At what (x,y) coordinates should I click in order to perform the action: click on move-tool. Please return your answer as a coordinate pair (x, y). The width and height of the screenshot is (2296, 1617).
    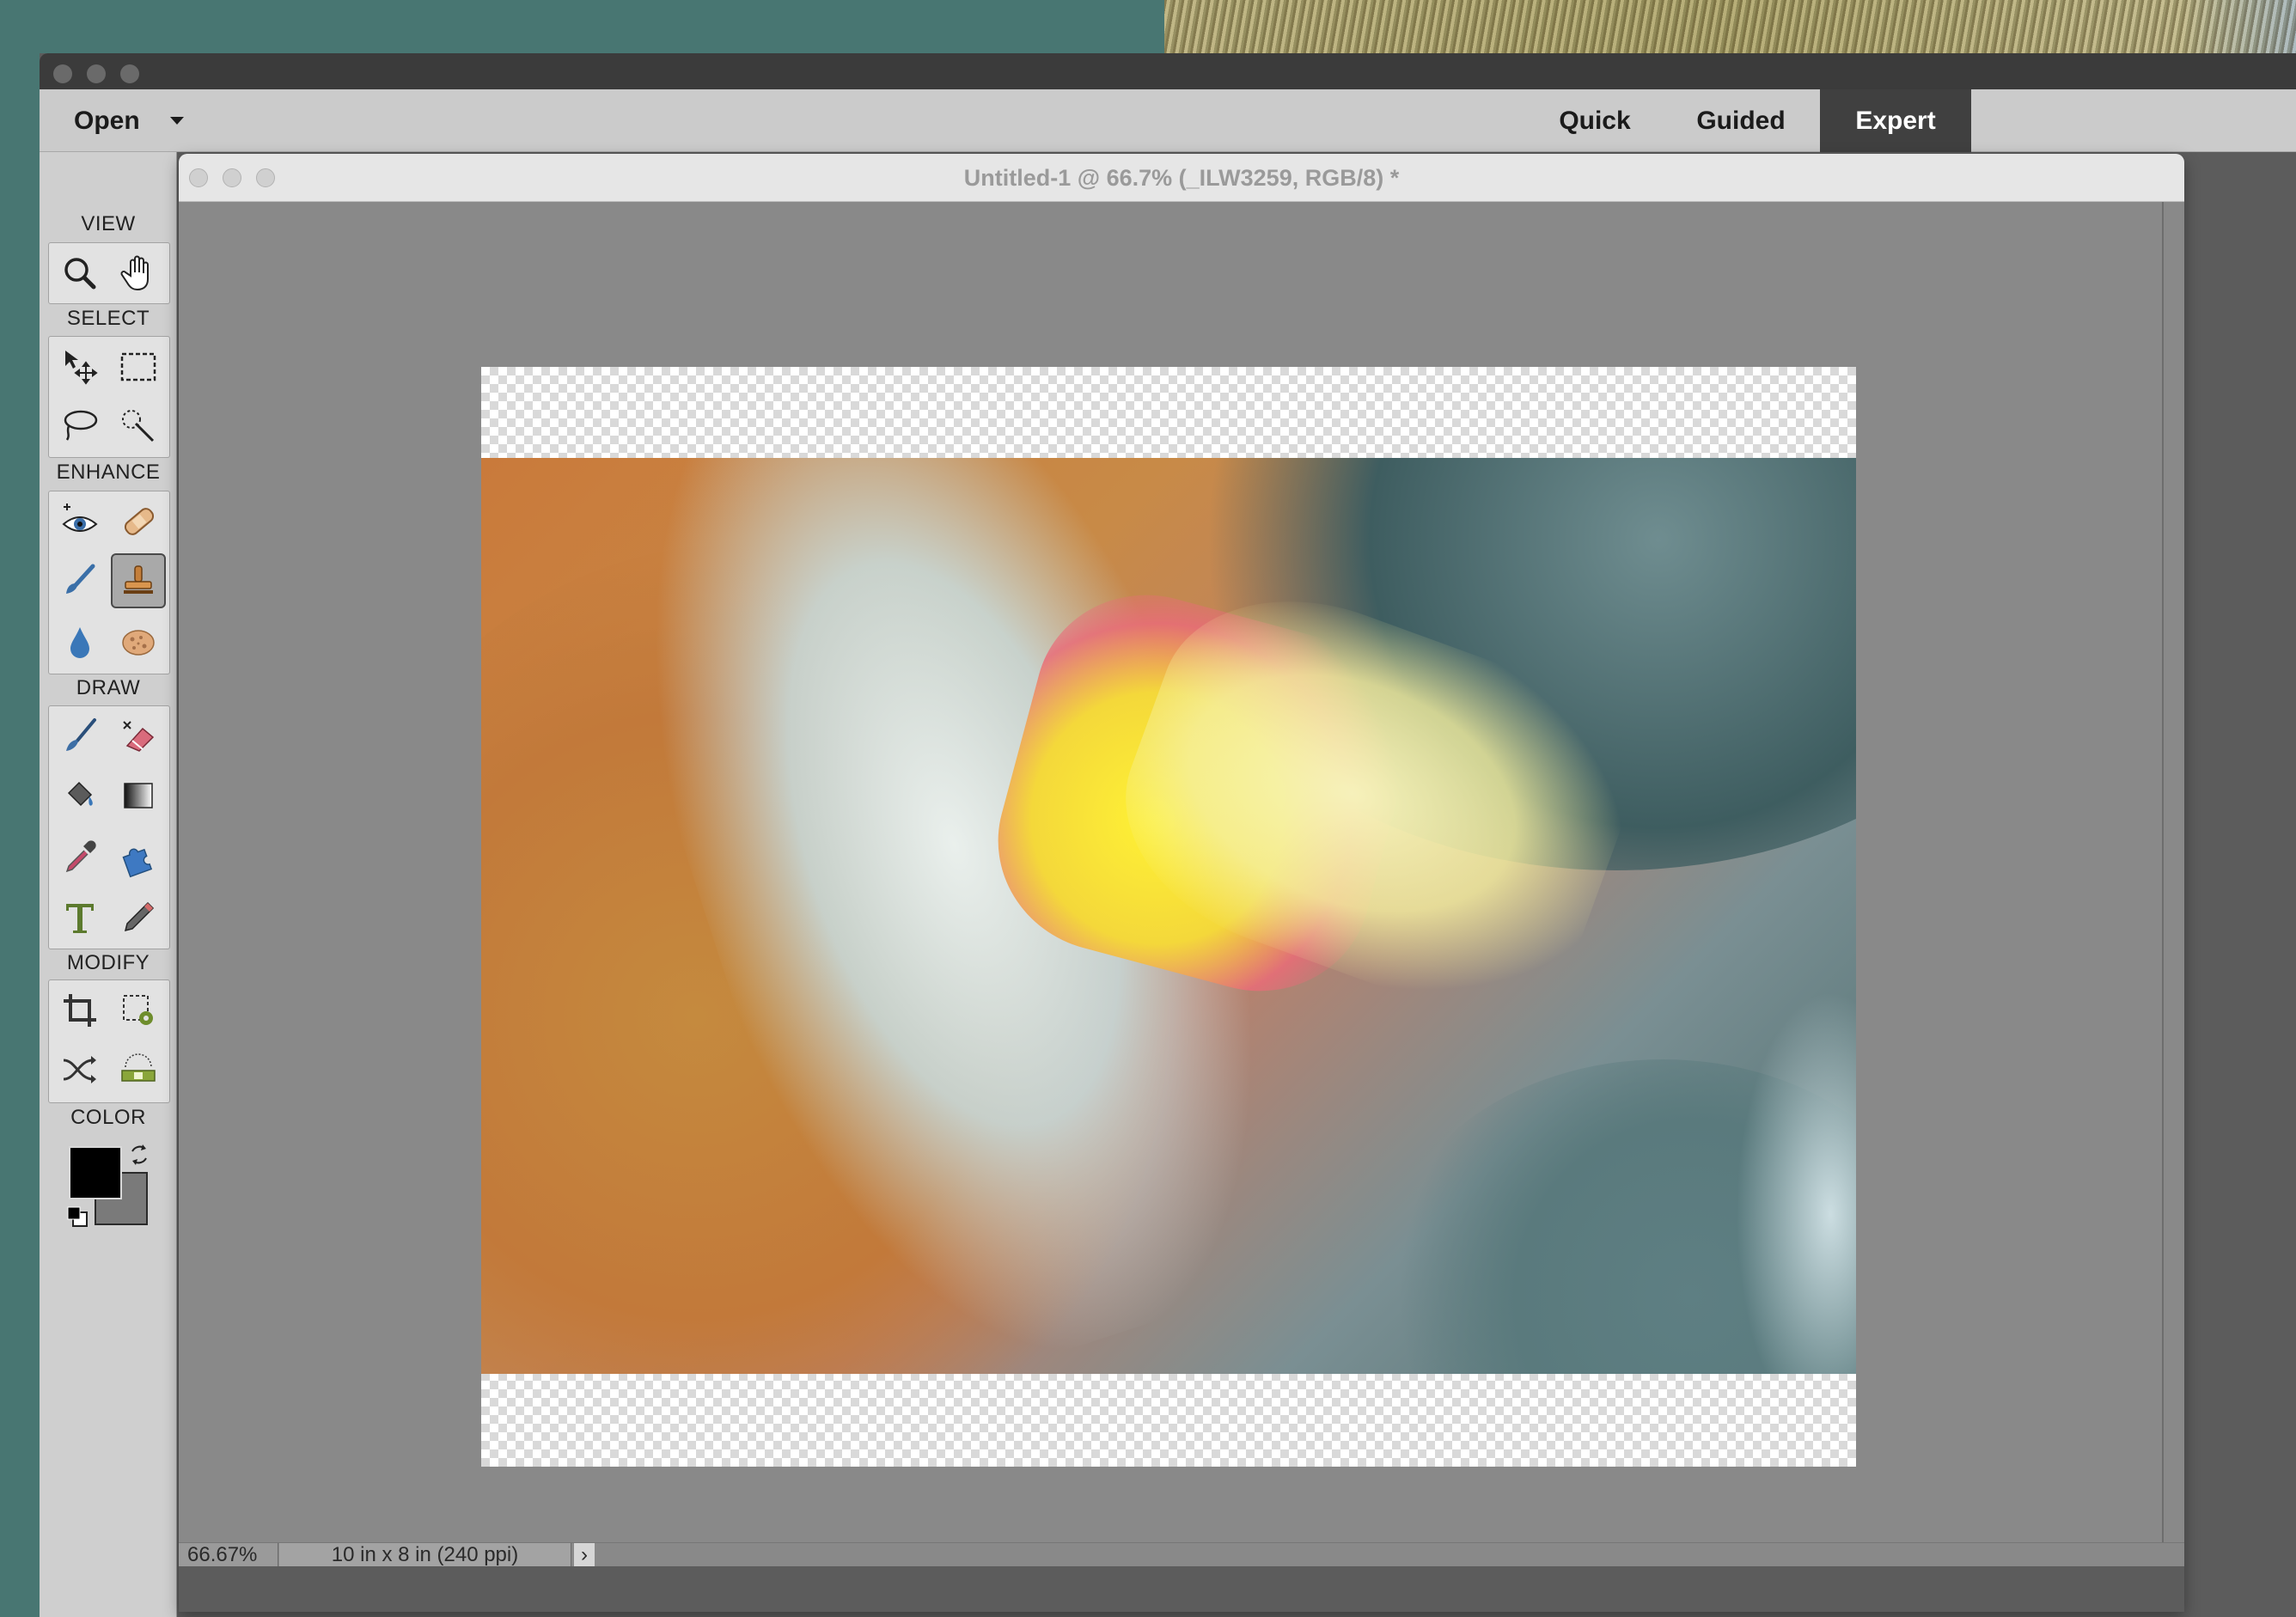
    Looking at the image, I should click on (79, 366).